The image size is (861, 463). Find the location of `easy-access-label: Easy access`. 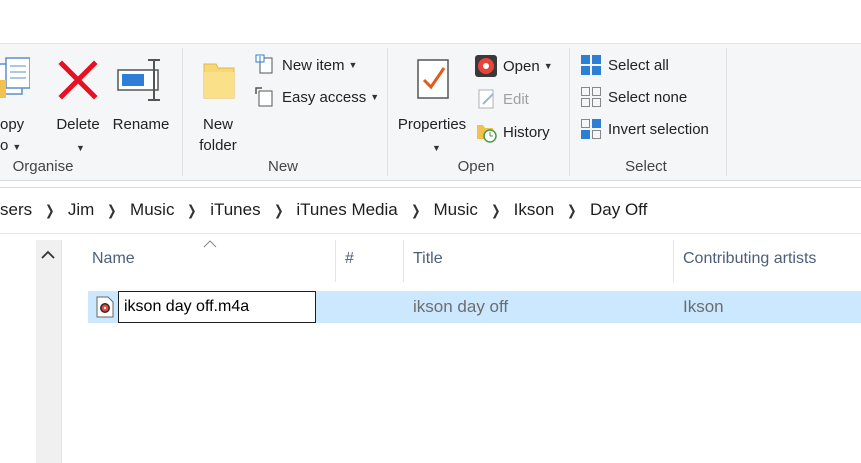

easy-access-label: Easy access is located at coordinates (324, 97).